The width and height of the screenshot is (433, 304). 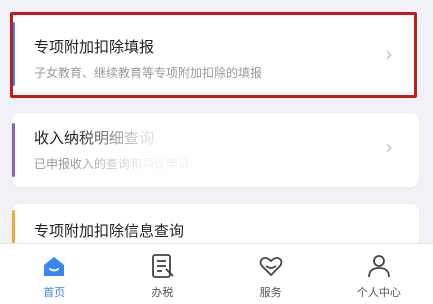 What do you see at coordinates (162, 292) in the screenshot?
I see `tab-label: 办税` at bounding box center [162, 292].